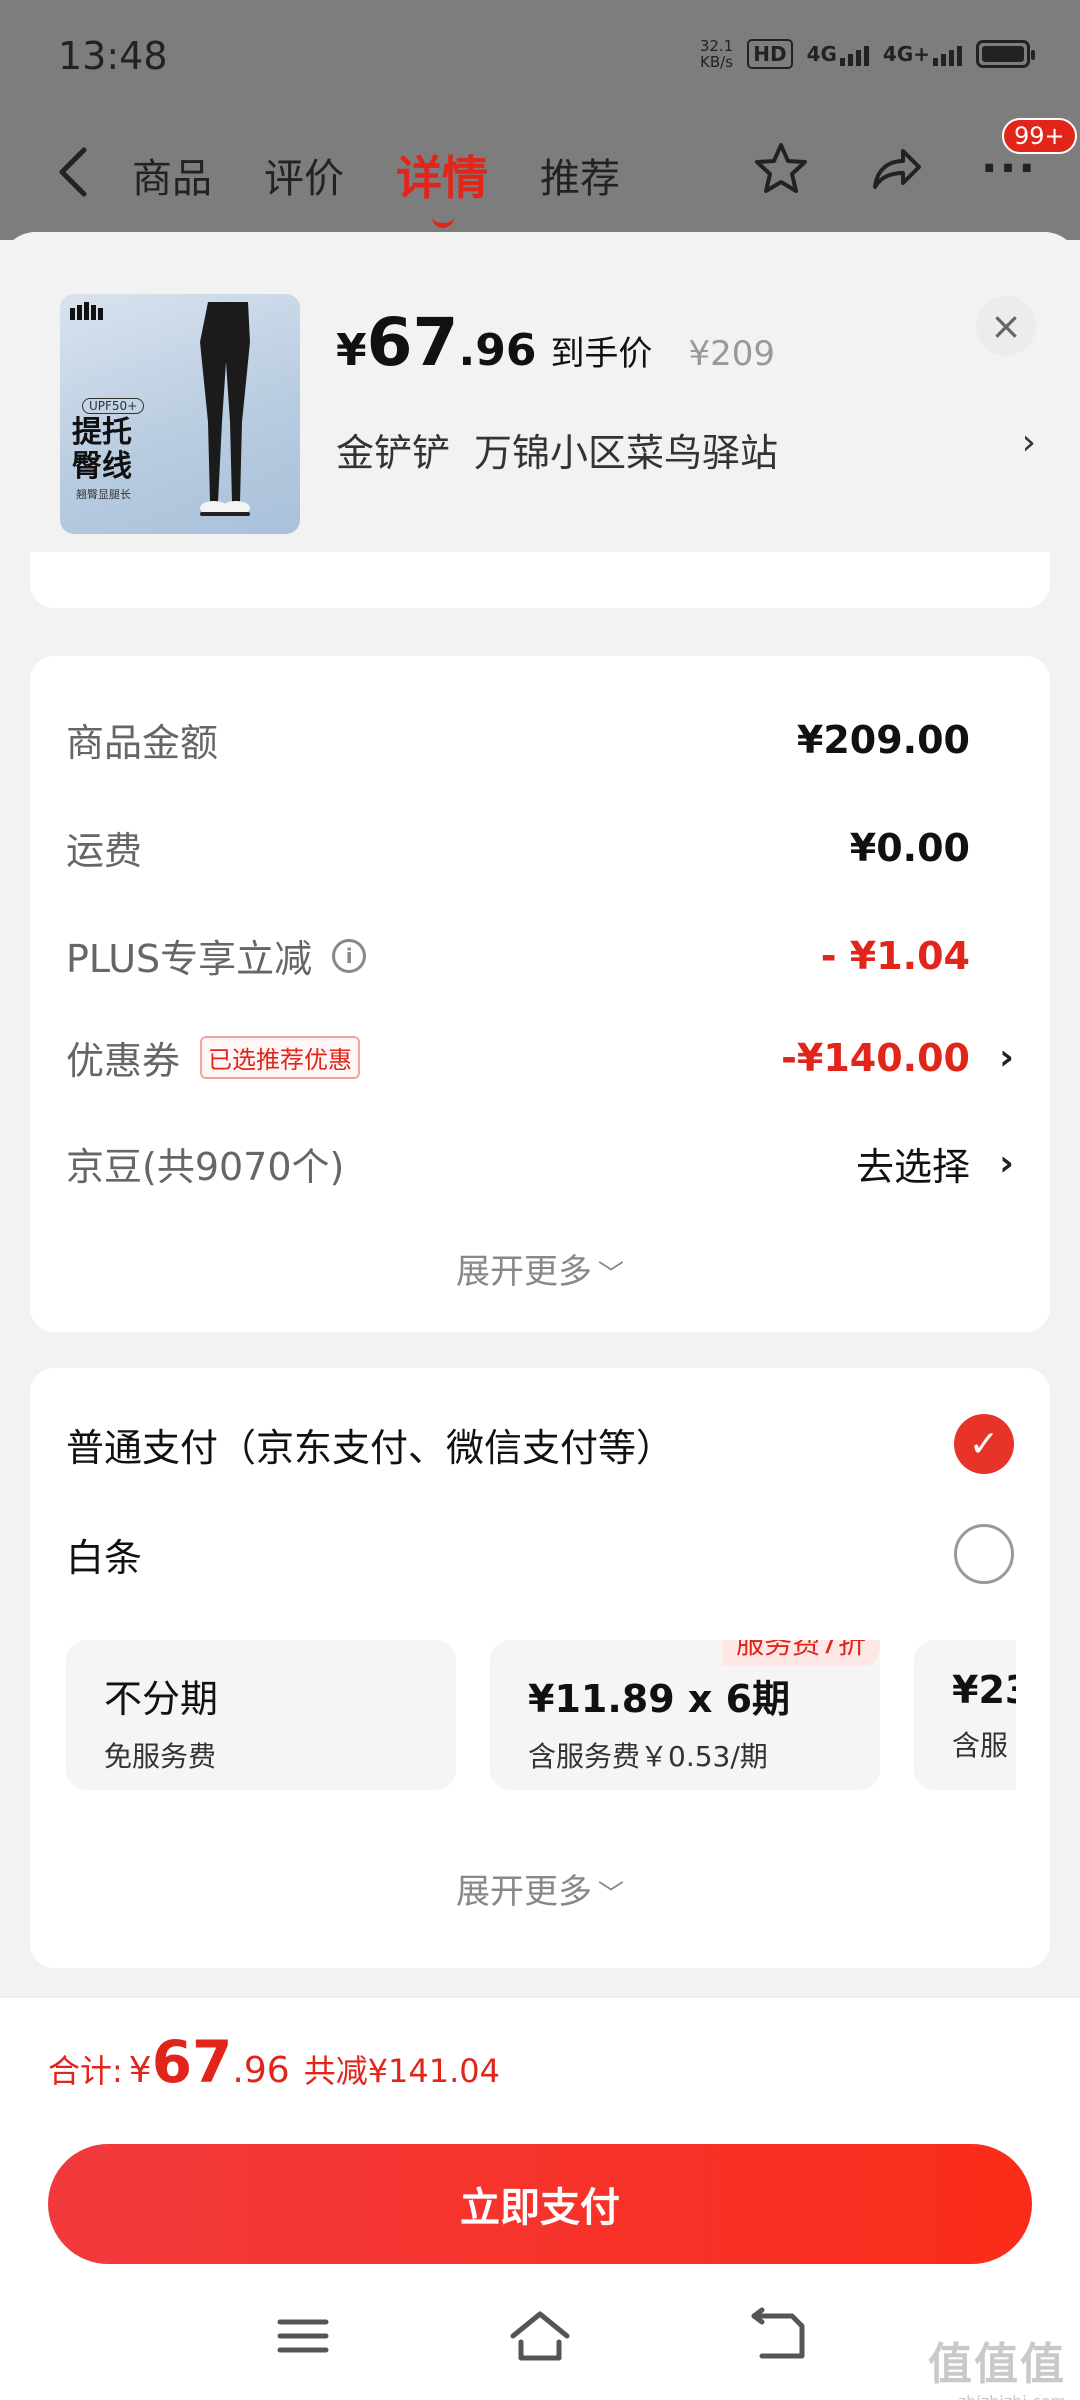 The width and height of the screenshot is (1080, 2400). Describe the element at coordinates (801, 1653) in the screenshot. I see `discount-badge: 服务费7折` at that location.